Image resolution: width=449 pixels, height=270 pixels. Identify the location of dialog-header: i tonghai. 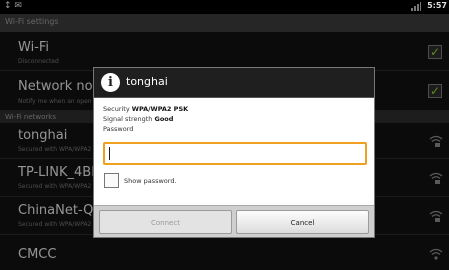
(234, 83).